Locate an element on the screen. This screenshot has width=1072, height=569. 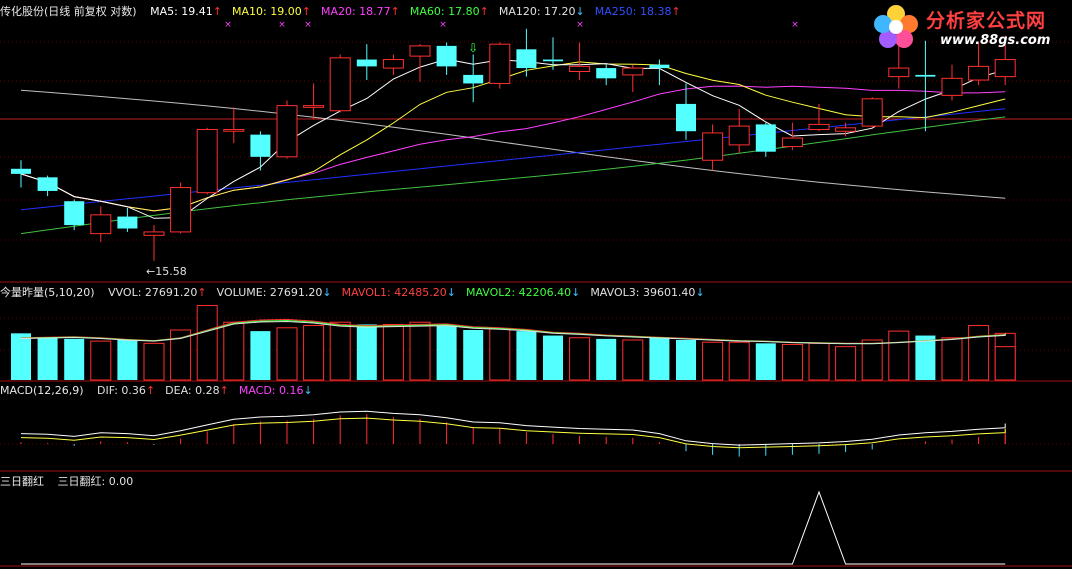
macd-value-2: MACD: 0.16 is located at coordinates (271, 390).